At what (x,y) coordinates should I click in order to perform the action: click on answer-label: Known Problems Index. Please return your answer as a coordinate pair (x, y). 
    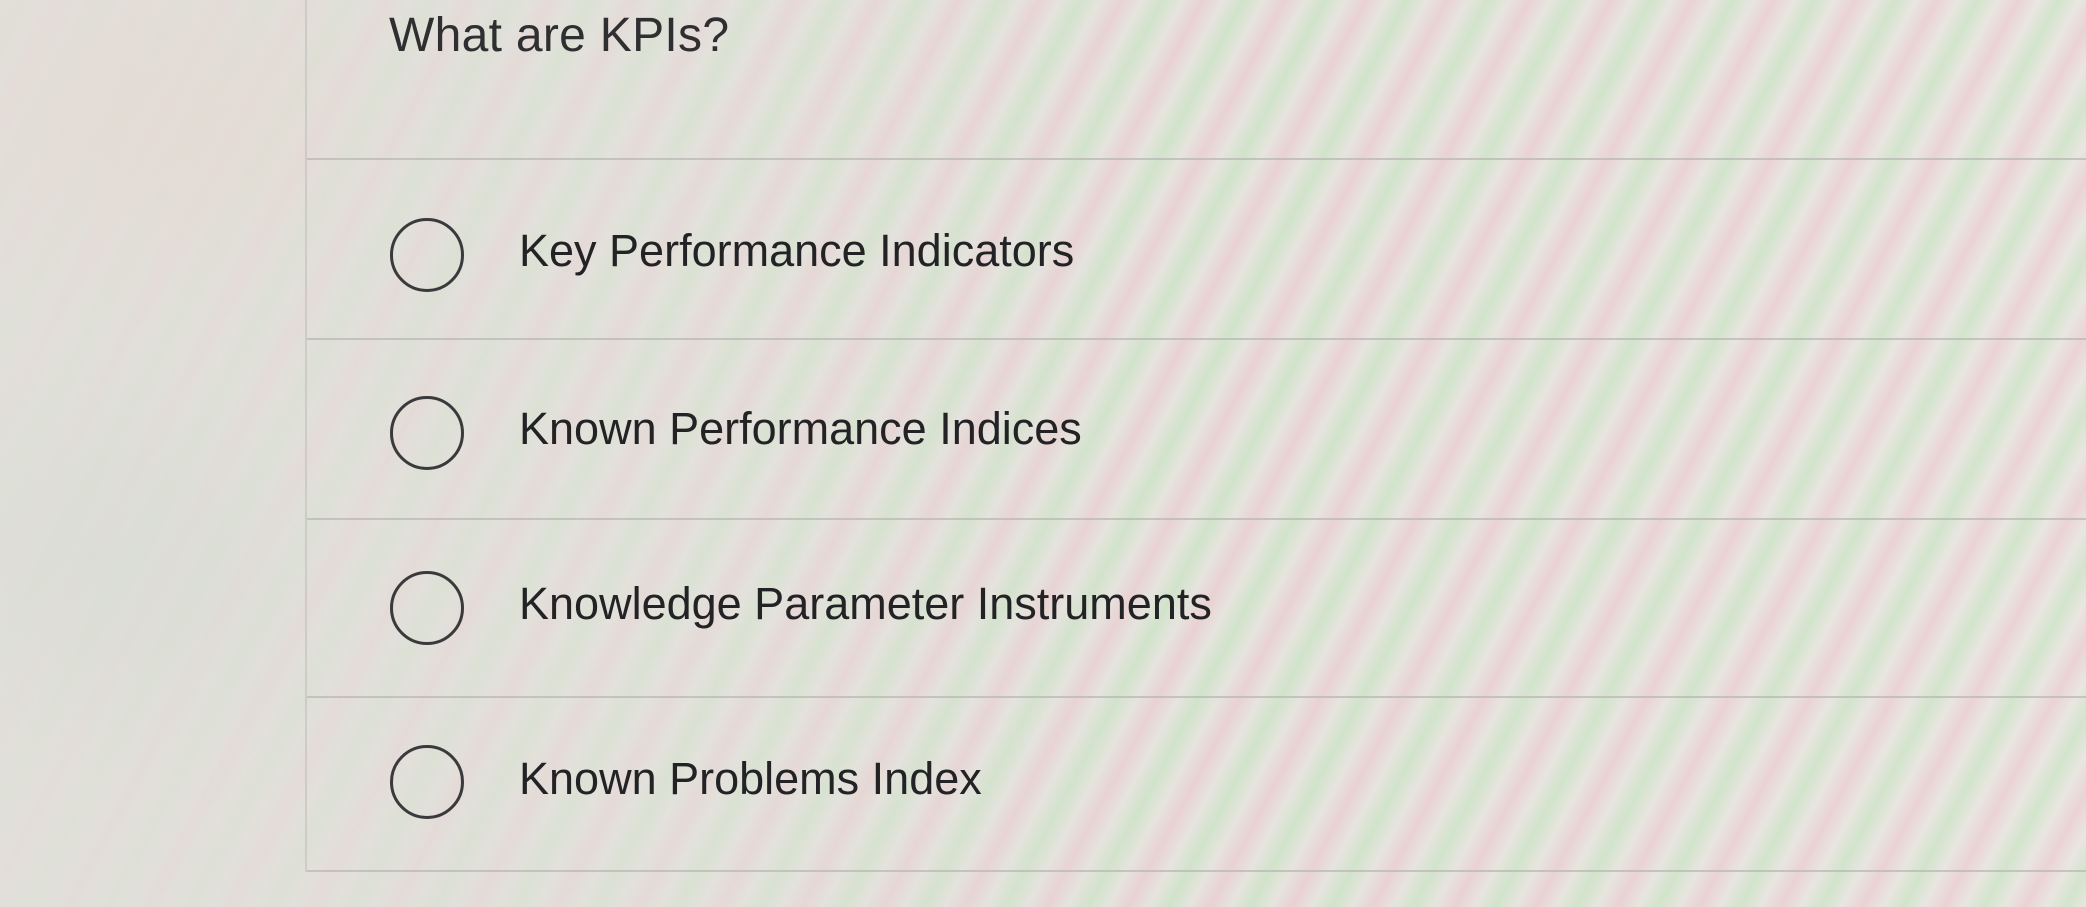
    Looking at the image, I should click on (750, 778).